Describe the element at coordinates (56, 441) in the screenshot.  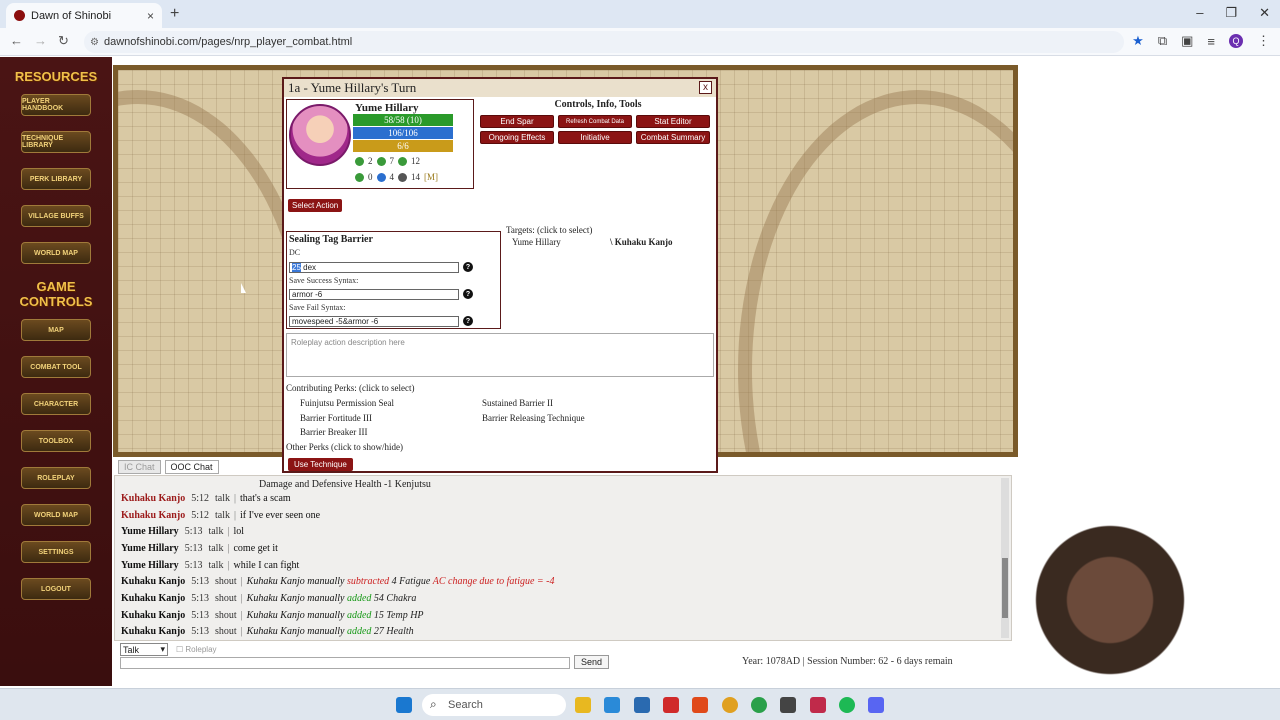
I see `sidebar-item-toolbox: Toolbox` at that location.